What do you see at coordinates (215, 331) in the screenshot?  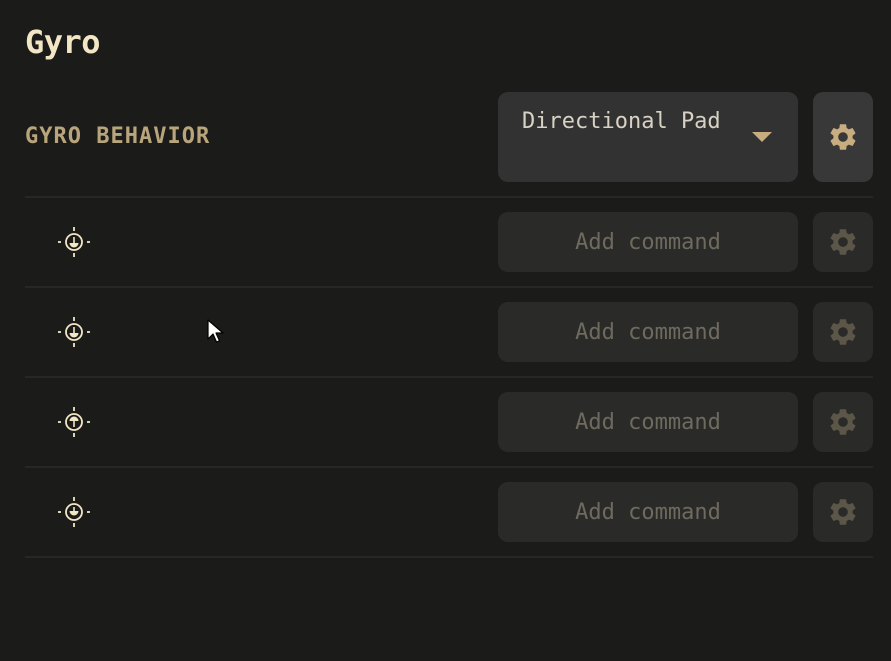 I see `mouse-cursor-icon` at bounding box center [215, 331].